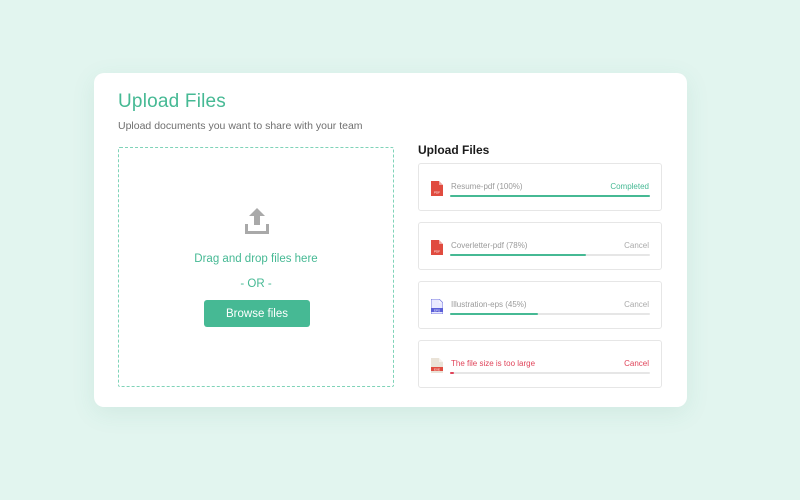 This screenshot has height=500, width=800. What do you see at coordinates (489, 245) in the screenshot?
I see `file-name: Coverletter-pdf (78%)` at bounding box center [489, 245].